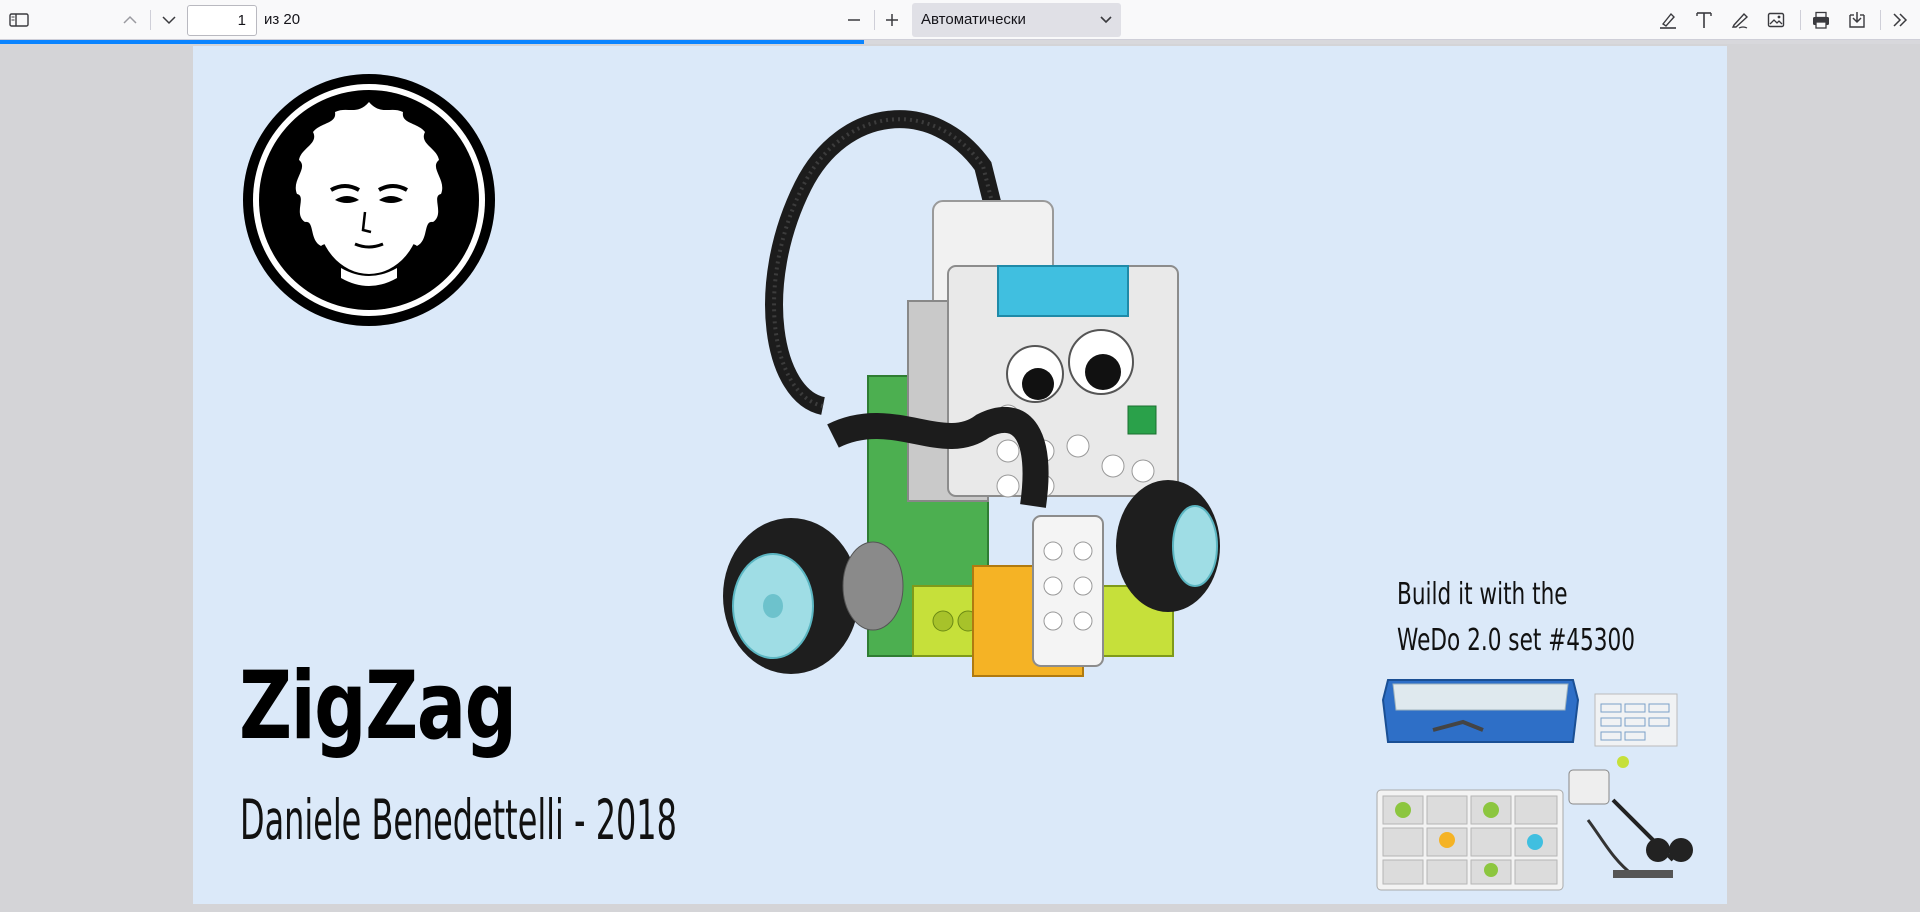 The image size is (1920, 912). What do you see at coordinates (973, 19) in the screenshot?
I see `zoom-select-value: Автоматически` at bounding box center [973, 19].